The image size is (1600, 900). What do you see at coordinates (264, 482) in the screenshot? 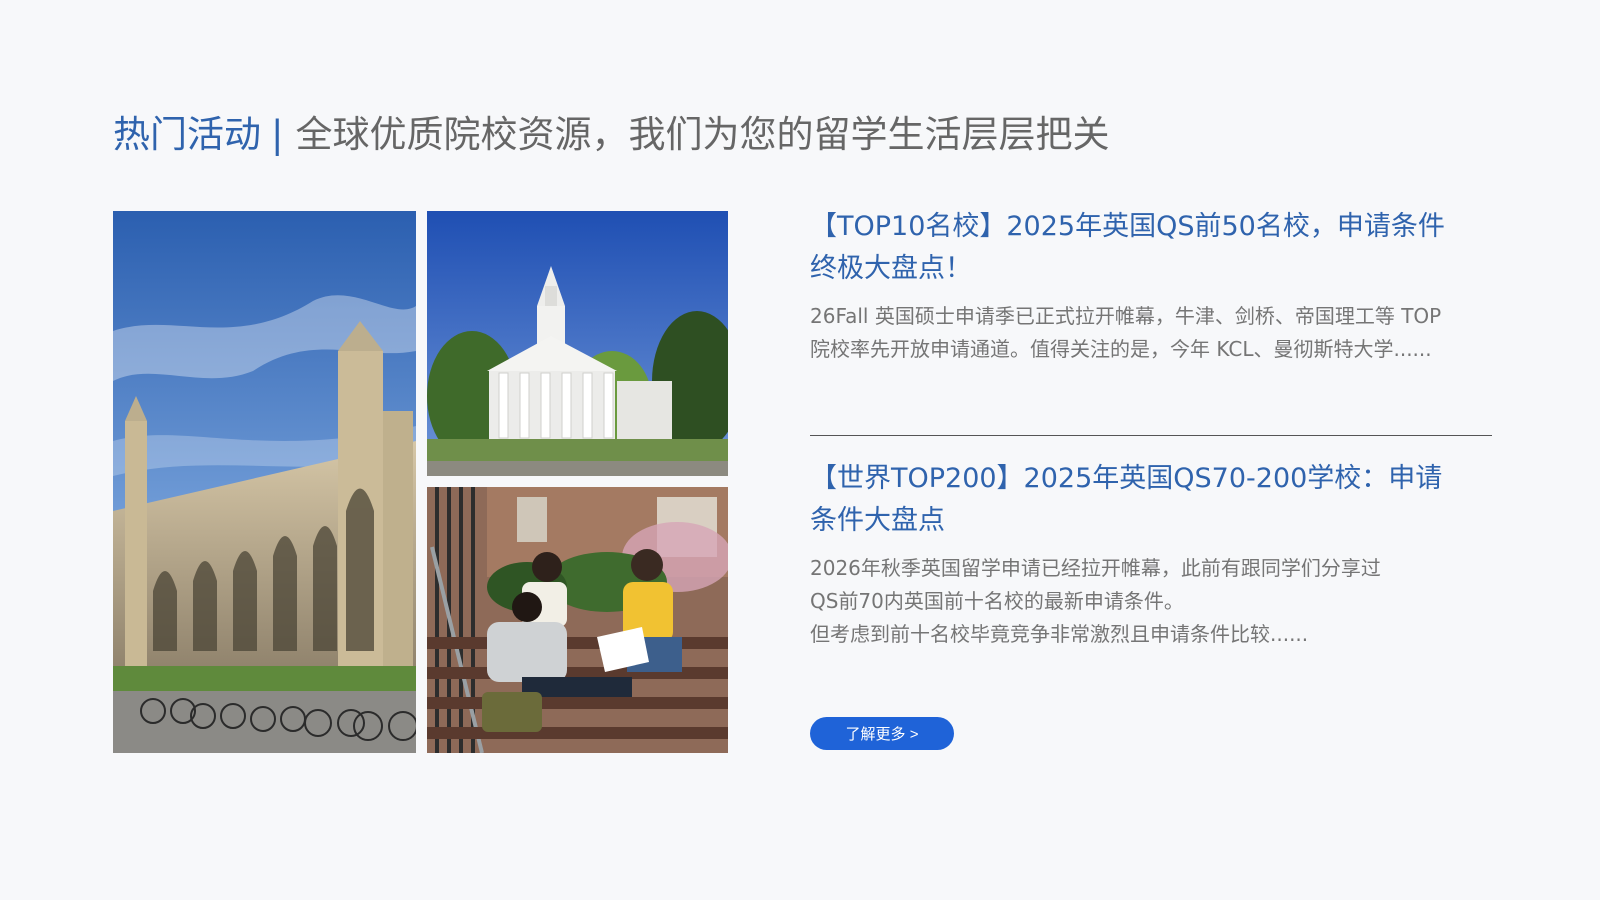
I see `chapel-photo` at bounding box center [264, 482].